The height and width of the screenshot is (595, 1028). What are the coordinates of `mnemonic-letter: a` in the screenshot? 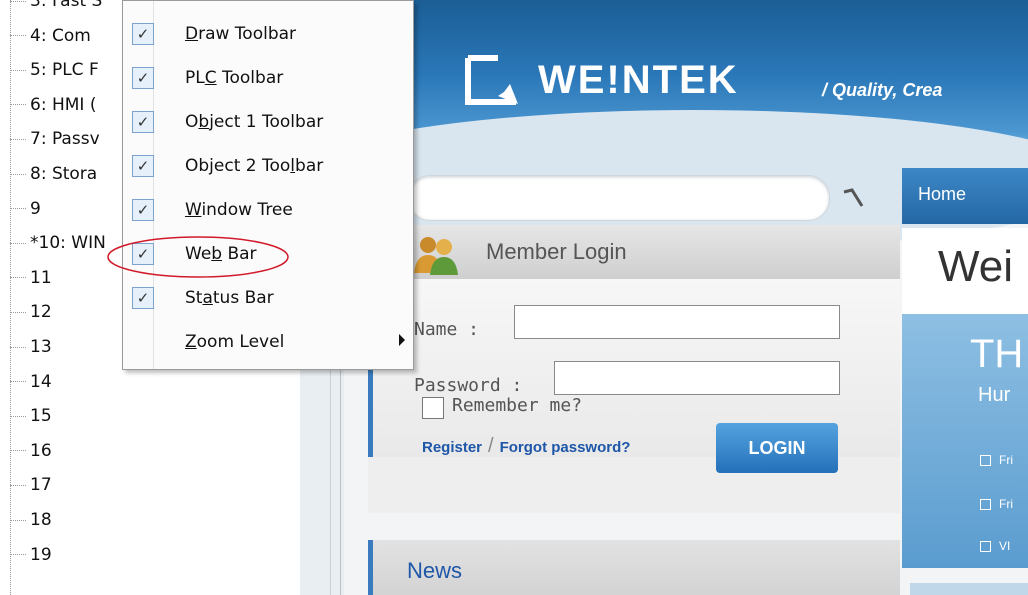 It's located at (207, 298).